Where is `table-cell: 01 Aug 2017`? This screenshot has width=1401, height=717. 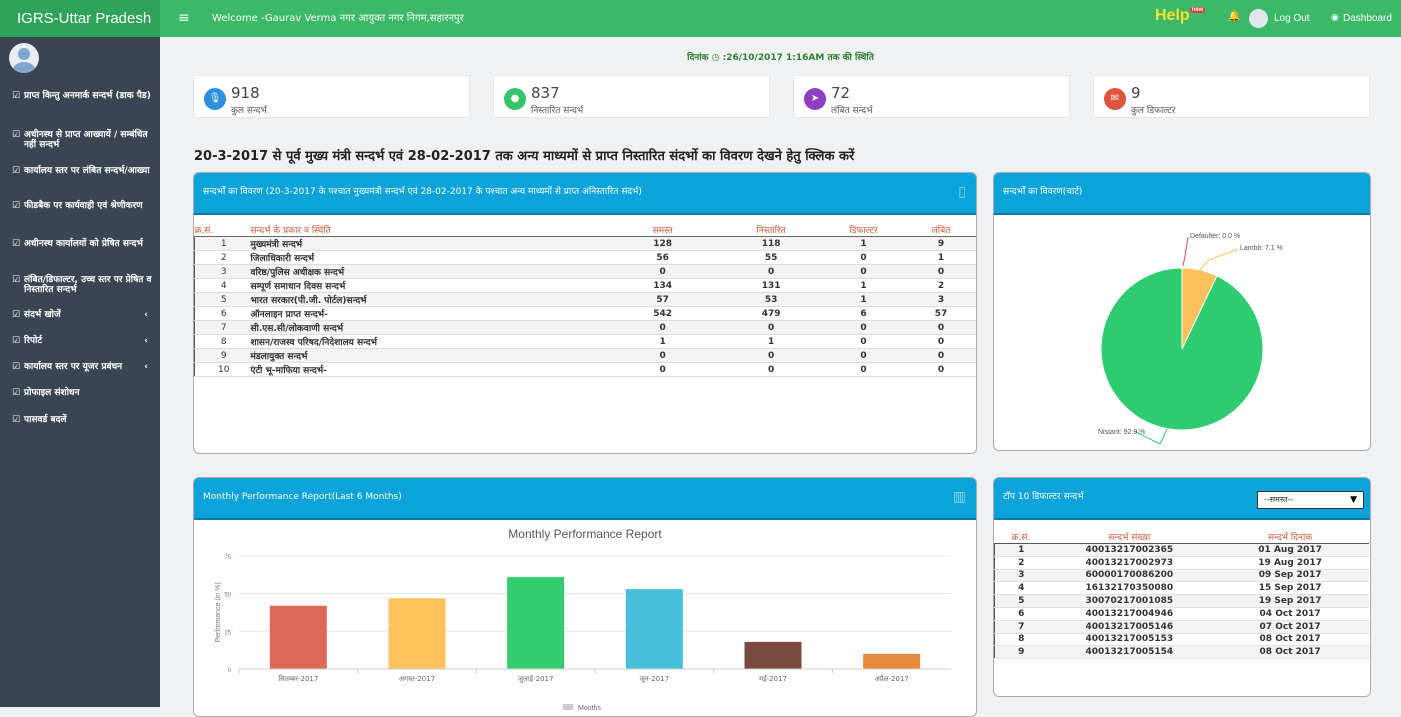 table-cell: 01 Aug 2017 is located at coordinates (1290, 550).